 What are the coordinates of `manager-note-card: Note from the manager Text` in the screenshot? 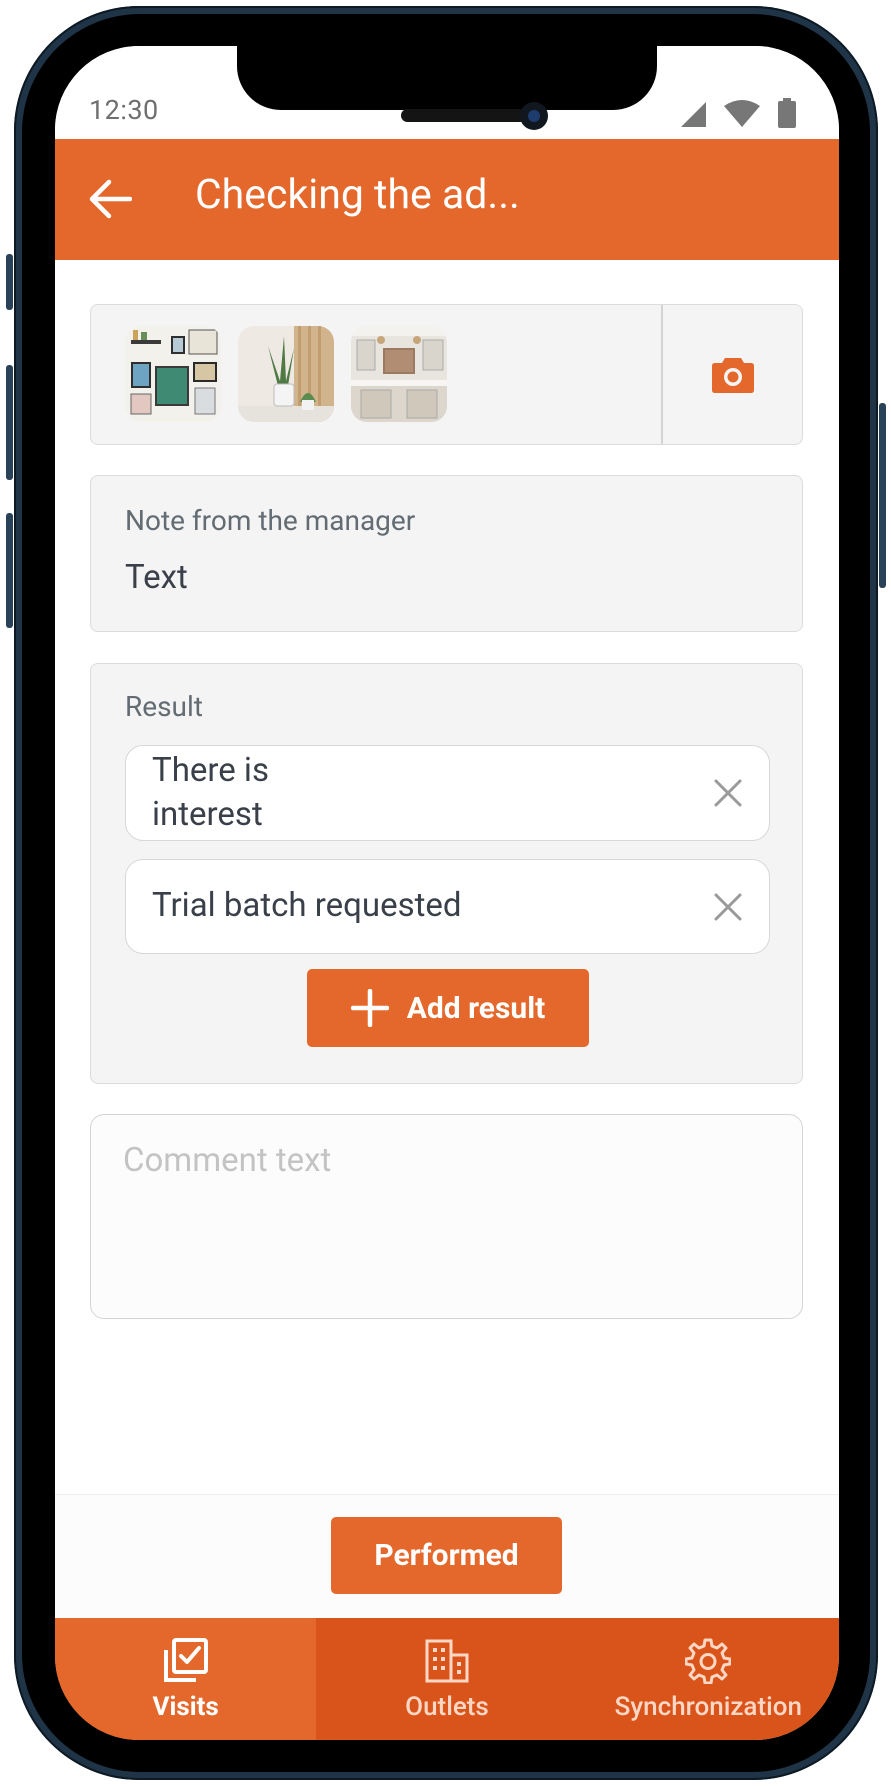 It's located at (446, 553).